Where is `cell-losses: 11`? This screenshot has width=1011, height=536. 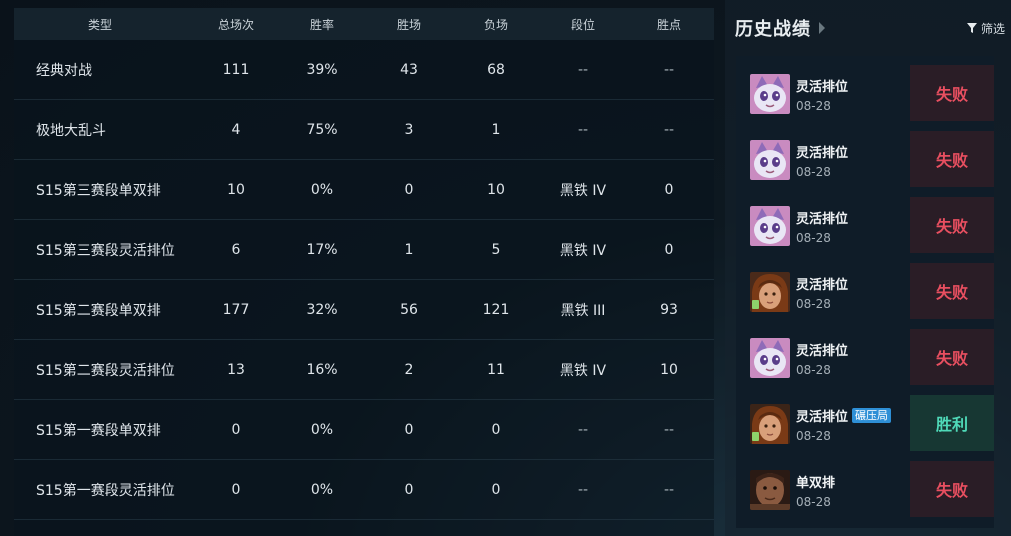
cell-losses: 11 is located at coordinates (496, 369).